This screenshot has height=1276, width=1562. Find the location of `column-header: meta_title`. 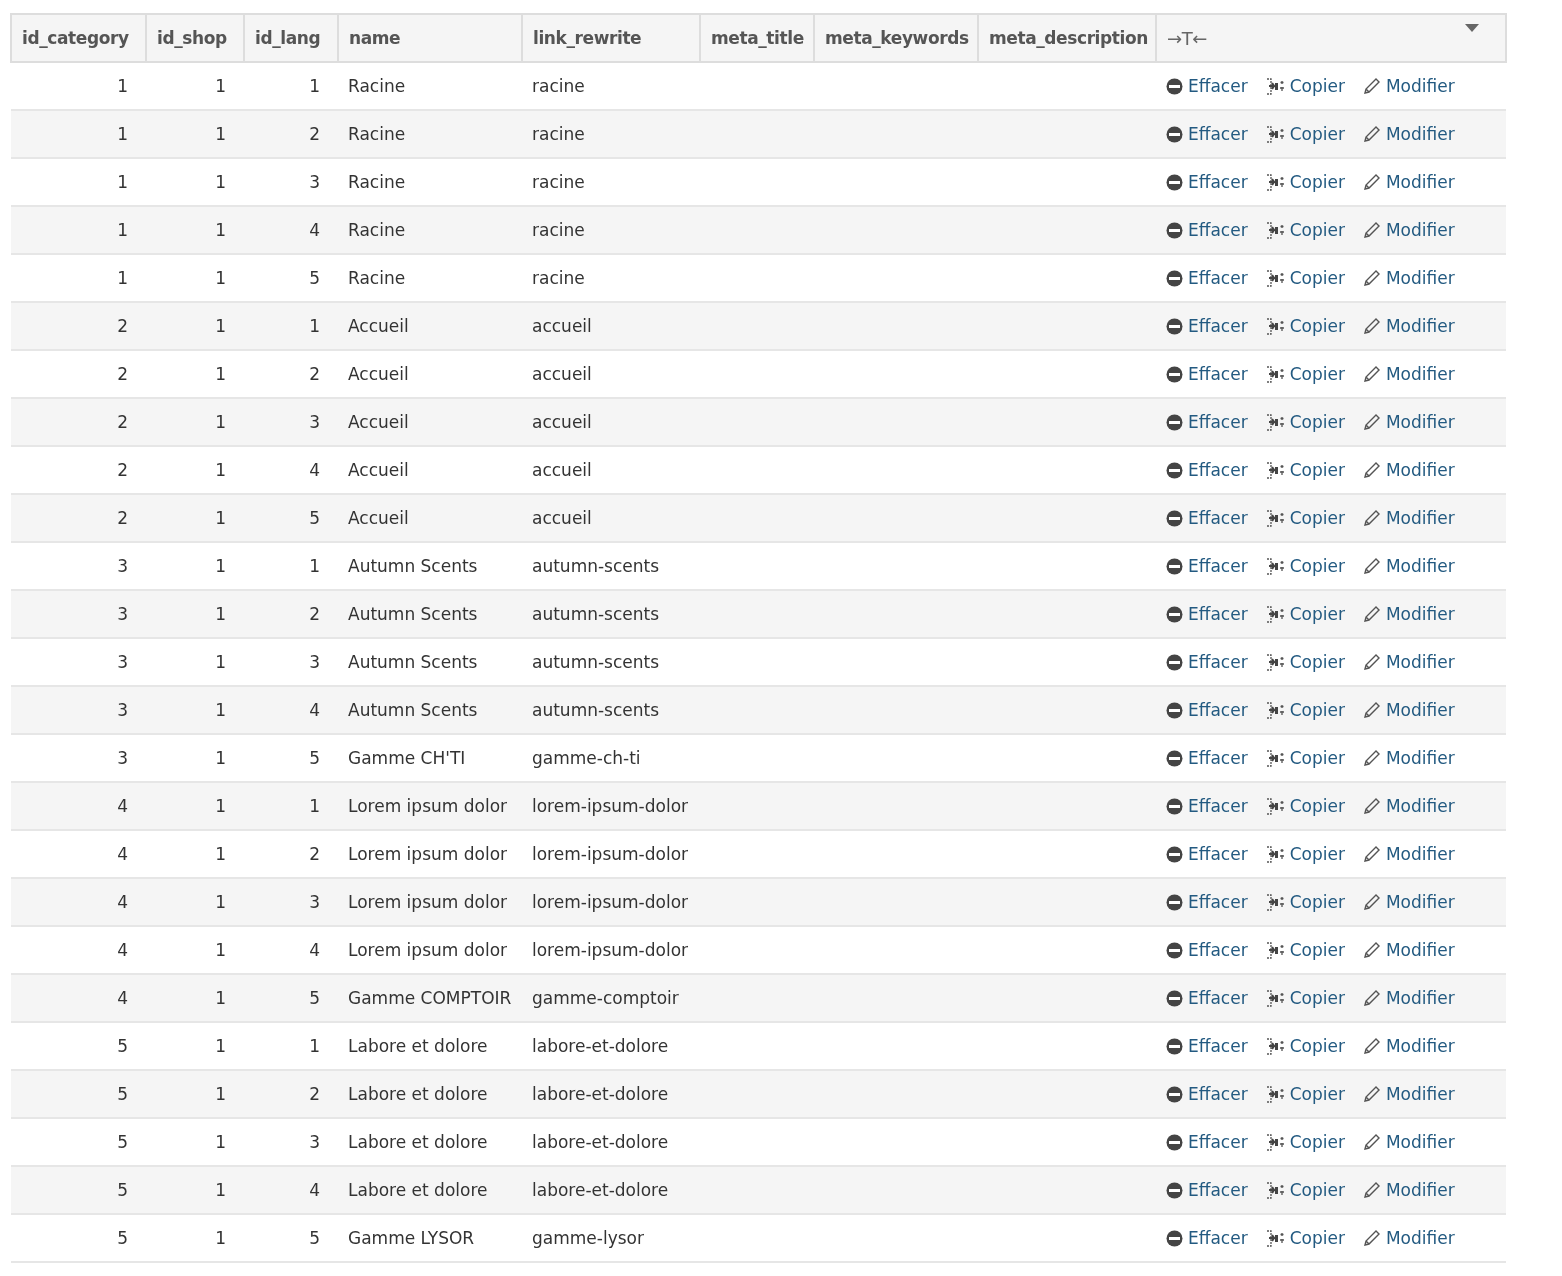

column-header: meta_title is located at coordinates (757, 38).